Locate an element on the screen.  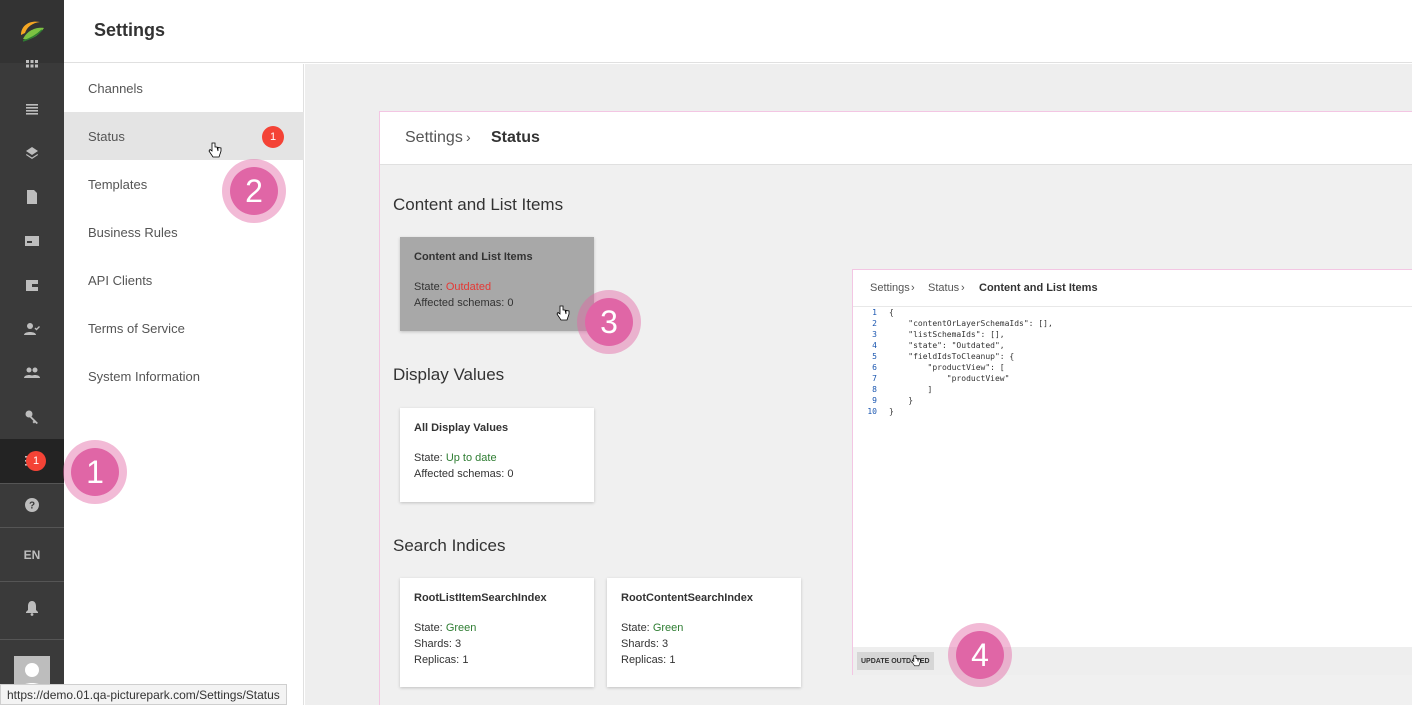
rail-item-layers is located at coordinates (32, 153).